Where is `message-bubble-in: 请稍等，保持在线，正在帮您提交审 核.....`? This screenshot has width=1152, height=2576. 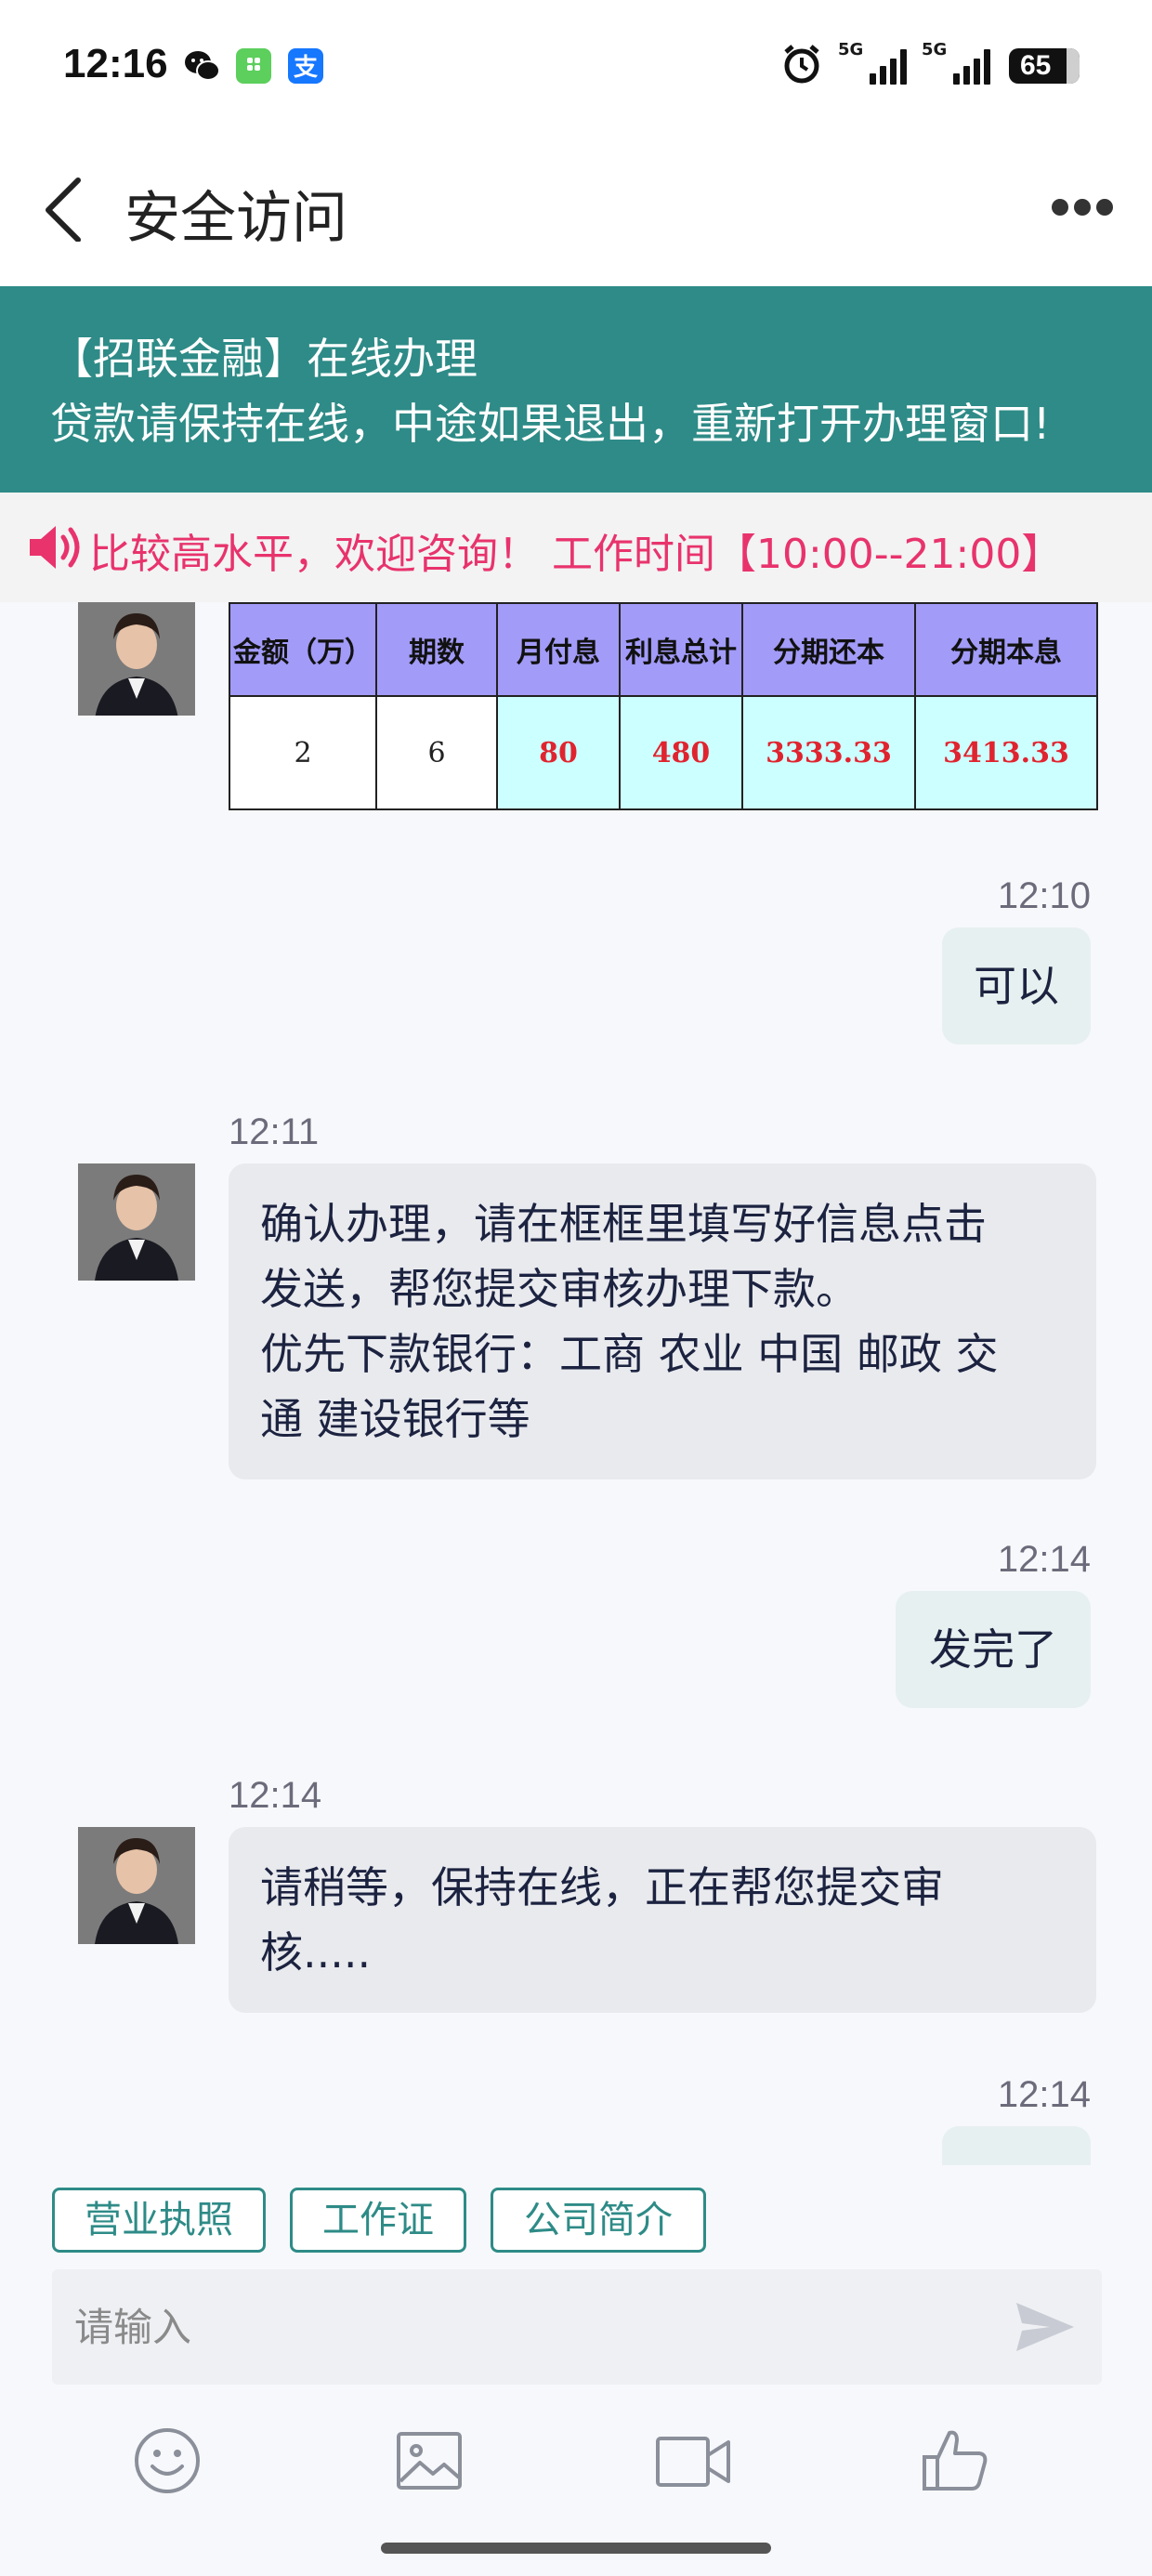 message-bubble-in: 请稍等，保持在线，正在帮您提交审 核..... is located at coordinates (662, 1920).